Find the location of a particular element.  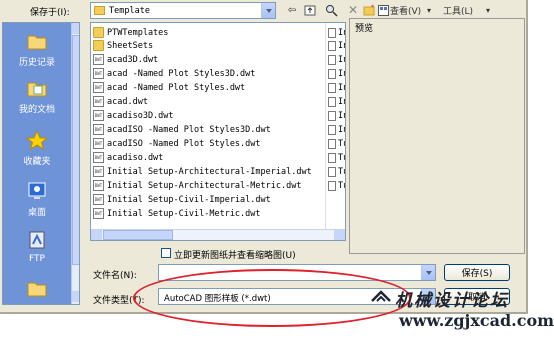

file-name: acadISO -Named Plot Styles3D.dwt is located at coordinates (189, 129).